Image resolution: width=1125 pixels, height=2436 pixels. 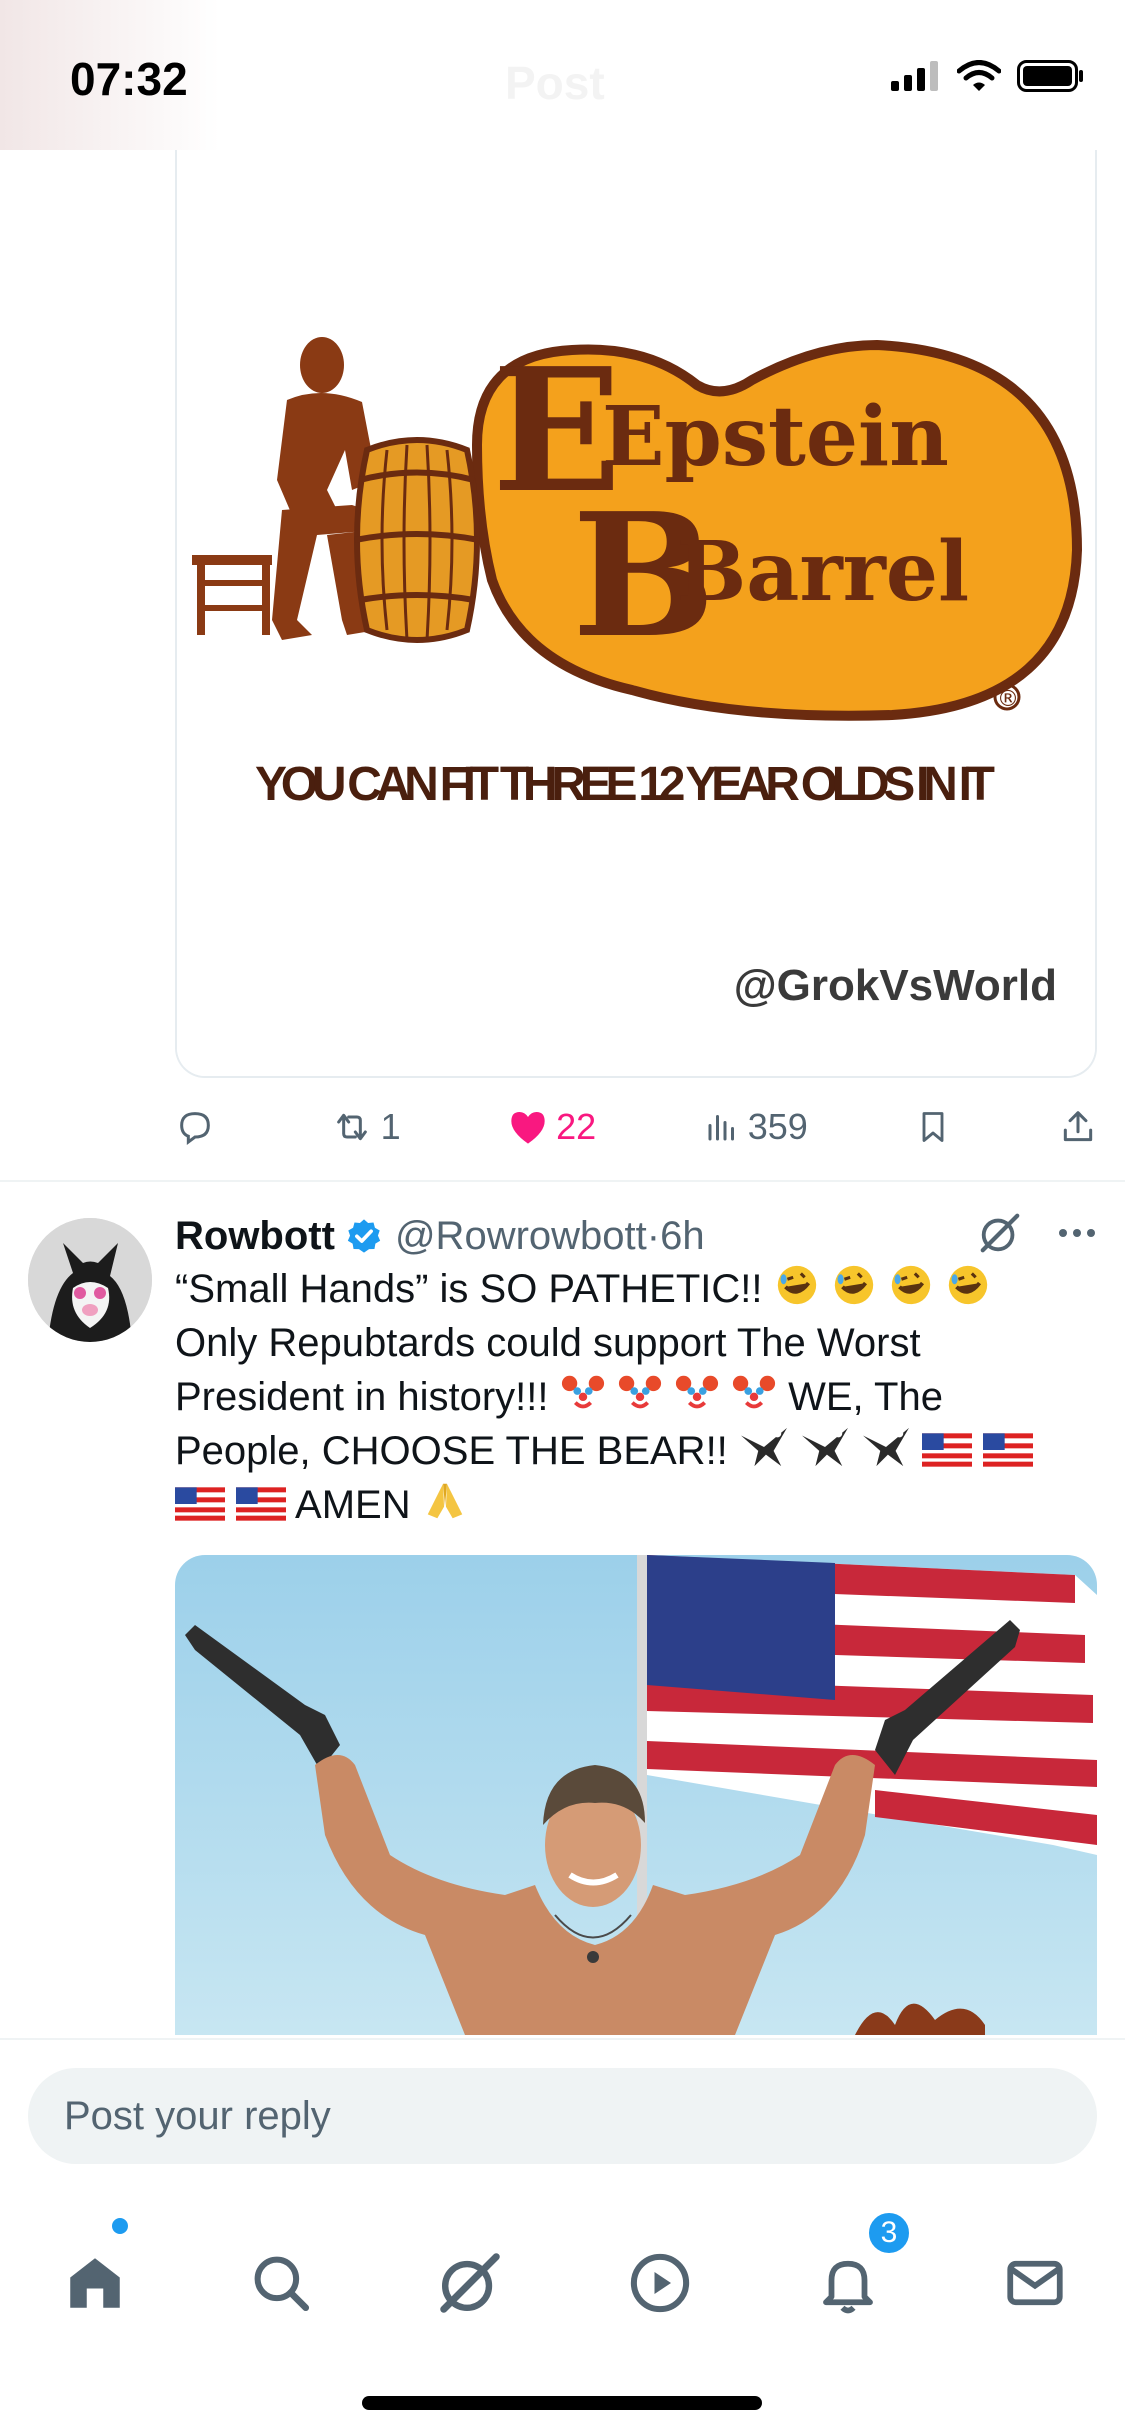 I want to click on home-unread-dot, so click(x=120, y=2226).